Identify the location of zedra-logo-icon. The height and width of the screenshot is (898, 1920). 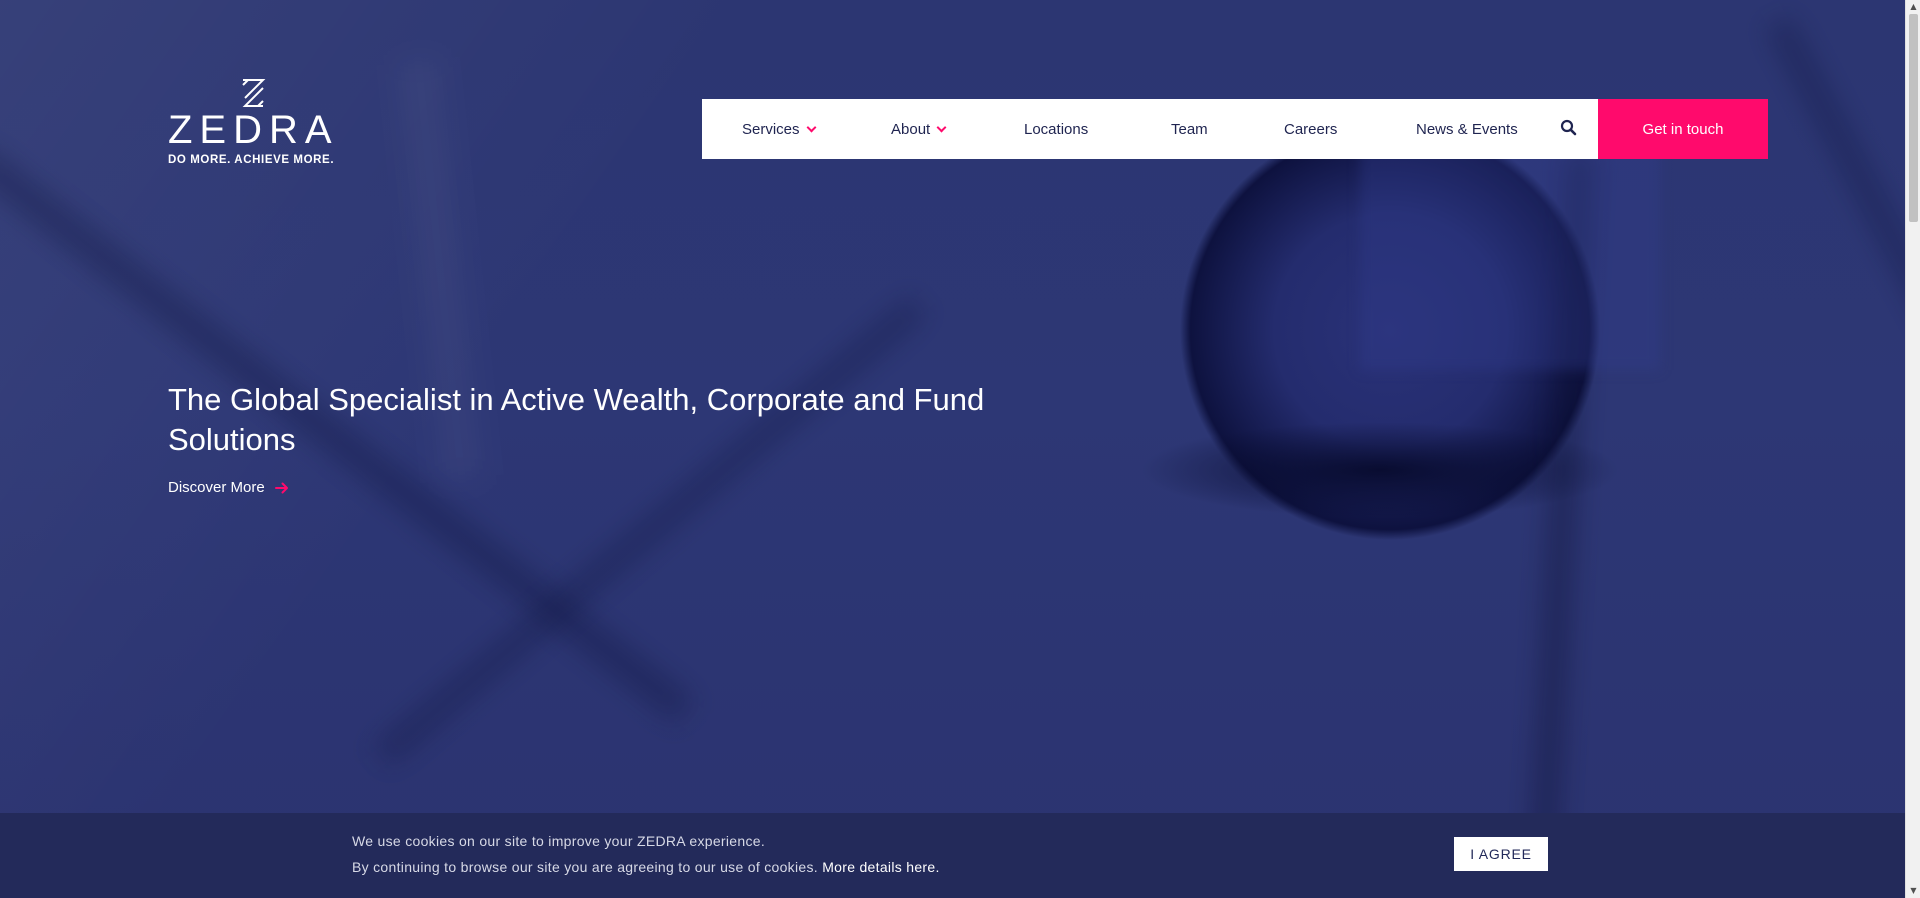
(254, 93).